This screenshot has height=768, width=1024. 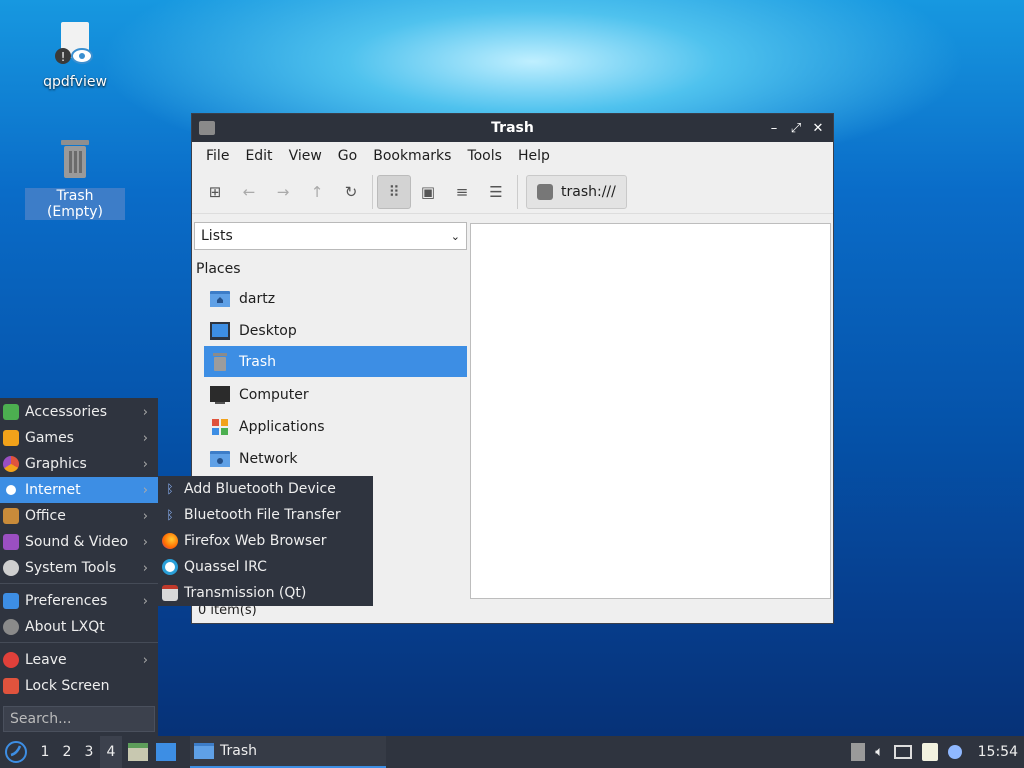 What do you see at coordinates (858, 752) in the screenshot?
I see `tray-expand-icon` at bounding box center [858, 752].